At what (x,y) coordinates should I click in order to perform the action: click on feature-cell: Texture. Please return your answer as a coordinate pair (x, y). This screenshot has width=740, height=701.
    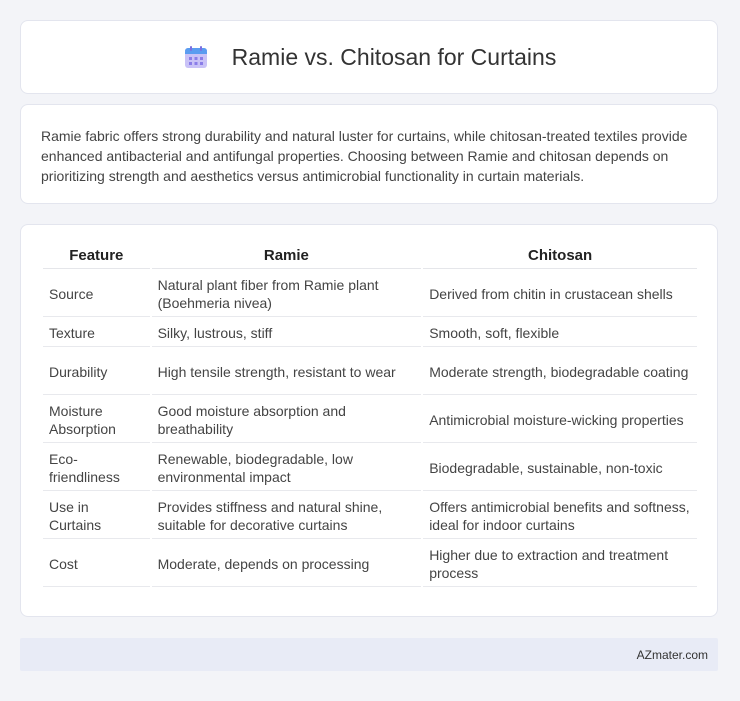
    Looking at the image, I should click on (96, 333).